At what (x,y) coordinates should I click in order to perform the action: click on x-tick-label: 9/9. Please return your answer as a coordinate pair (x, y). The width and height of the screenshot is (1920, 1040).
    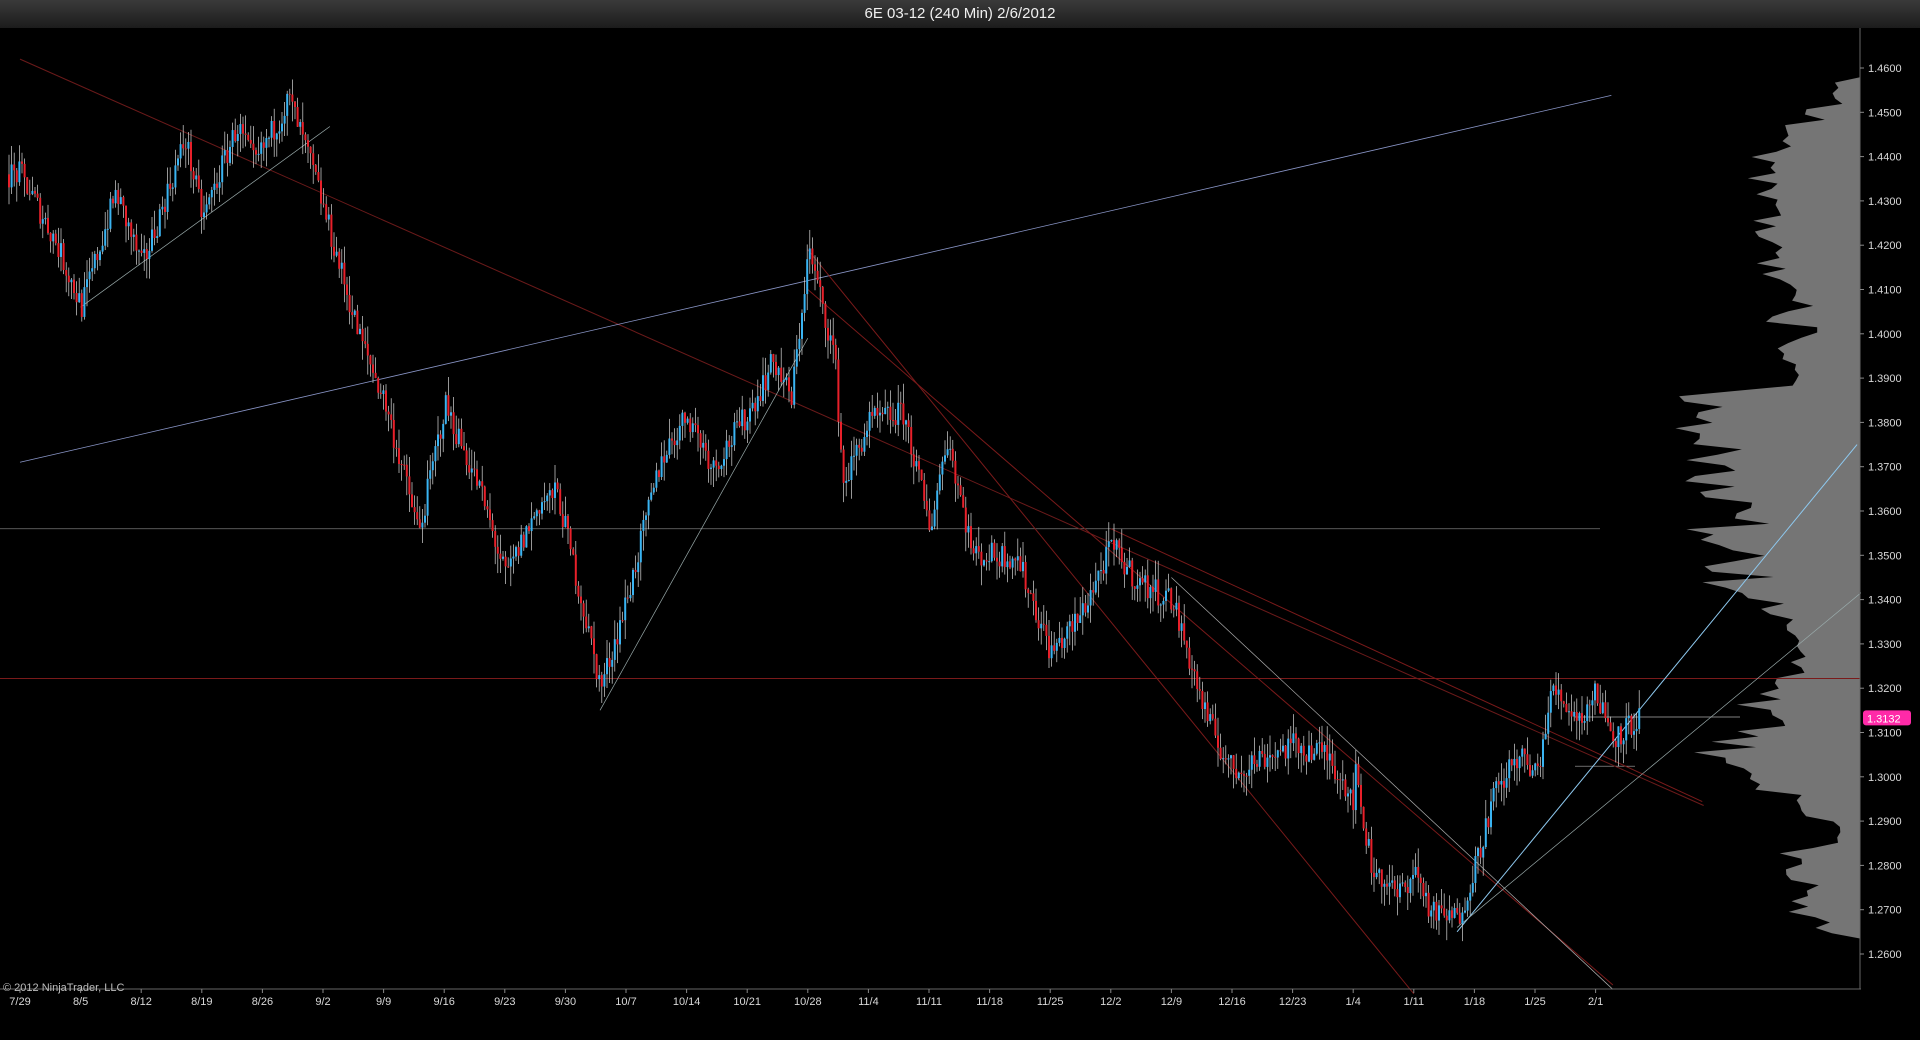
    Looking at the image, I should click on (383, 1002).